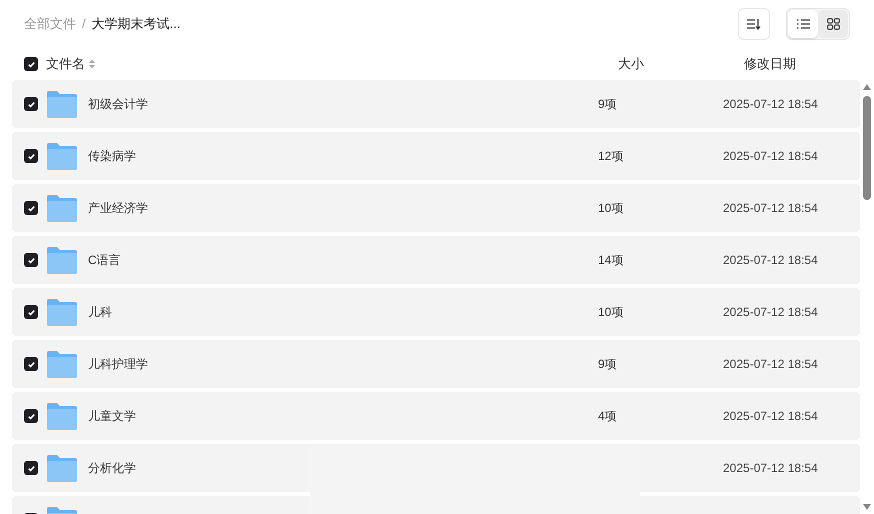 This screenshot has height=514, width=874. I want to click on file-name: 分析化学, so click(112, 468).